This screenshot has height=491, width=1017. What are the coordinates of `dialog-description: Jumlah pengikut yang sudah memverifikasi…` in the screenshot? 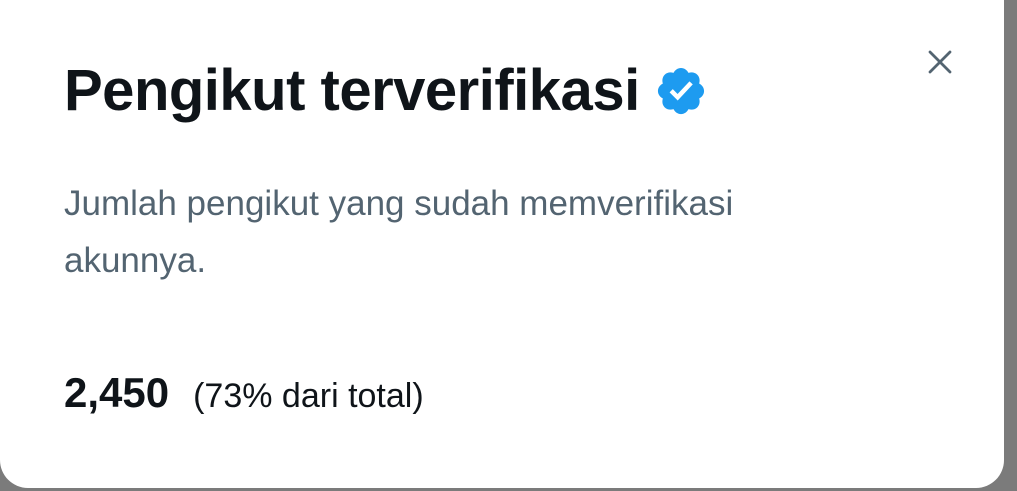 It's located at (399, 232).